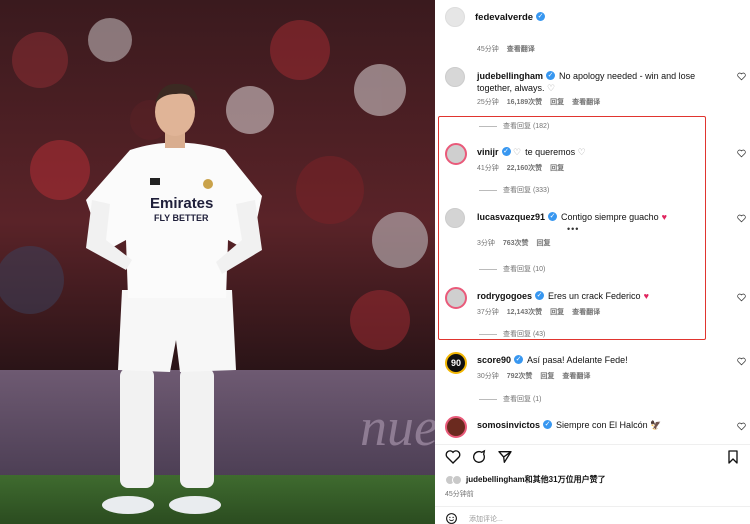 Image resolution: width=750 pixels, height=524 pixels. I want to click on bookmark-icon, so click(733, 457).